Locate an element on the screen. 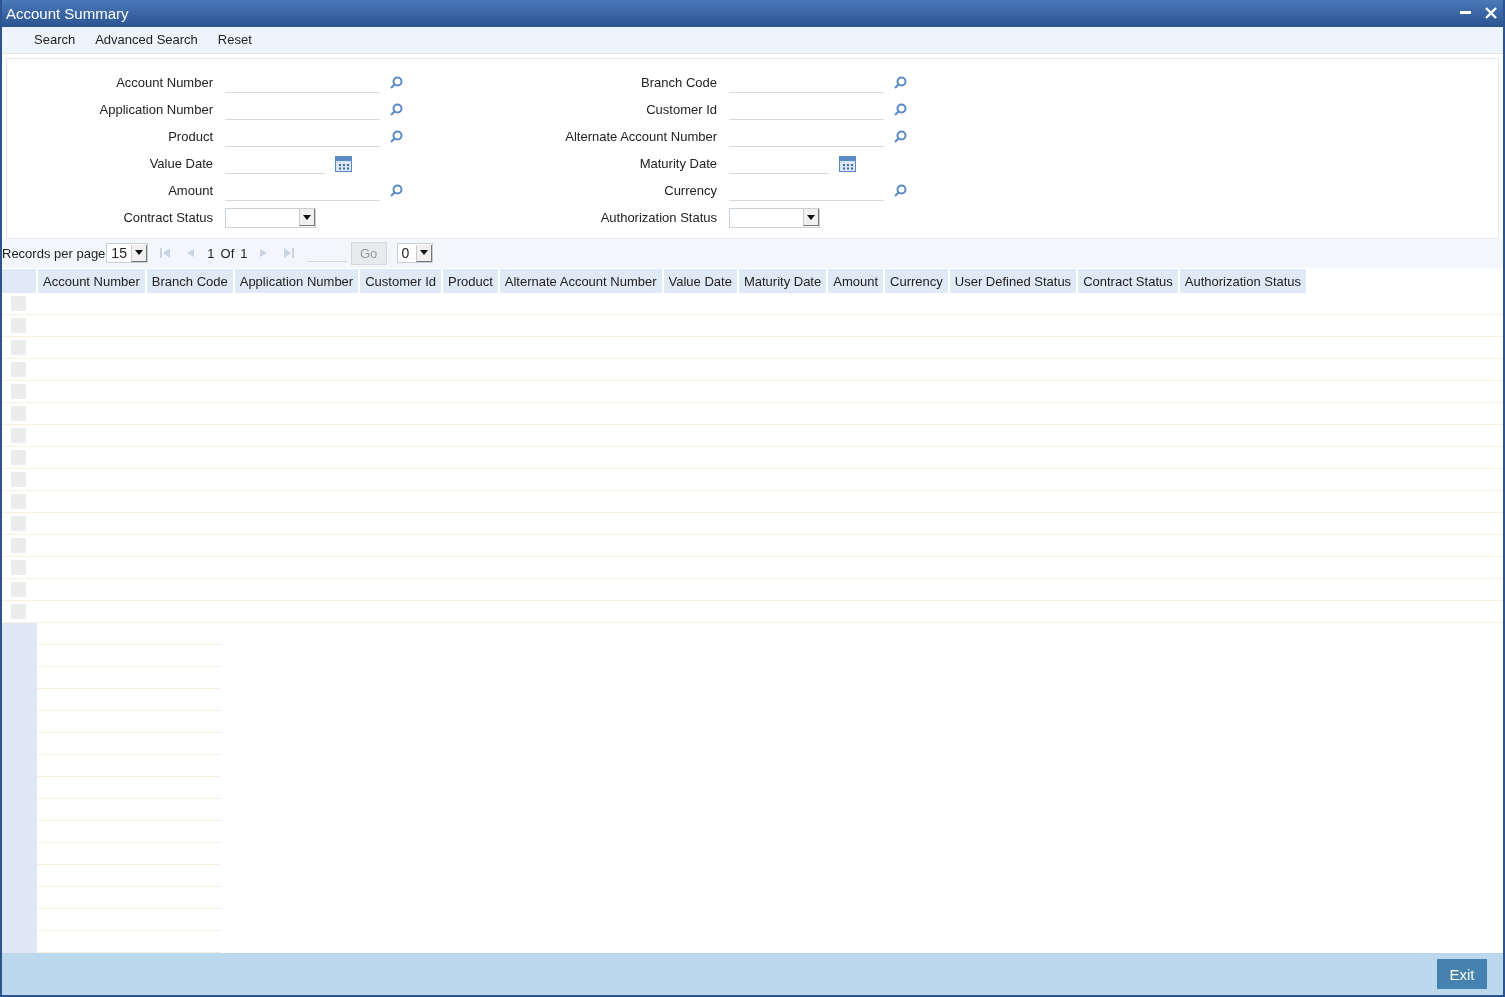 This screenshot has height=997, width=1505. column-header: Branch Code is located at coordinates (190, 281).